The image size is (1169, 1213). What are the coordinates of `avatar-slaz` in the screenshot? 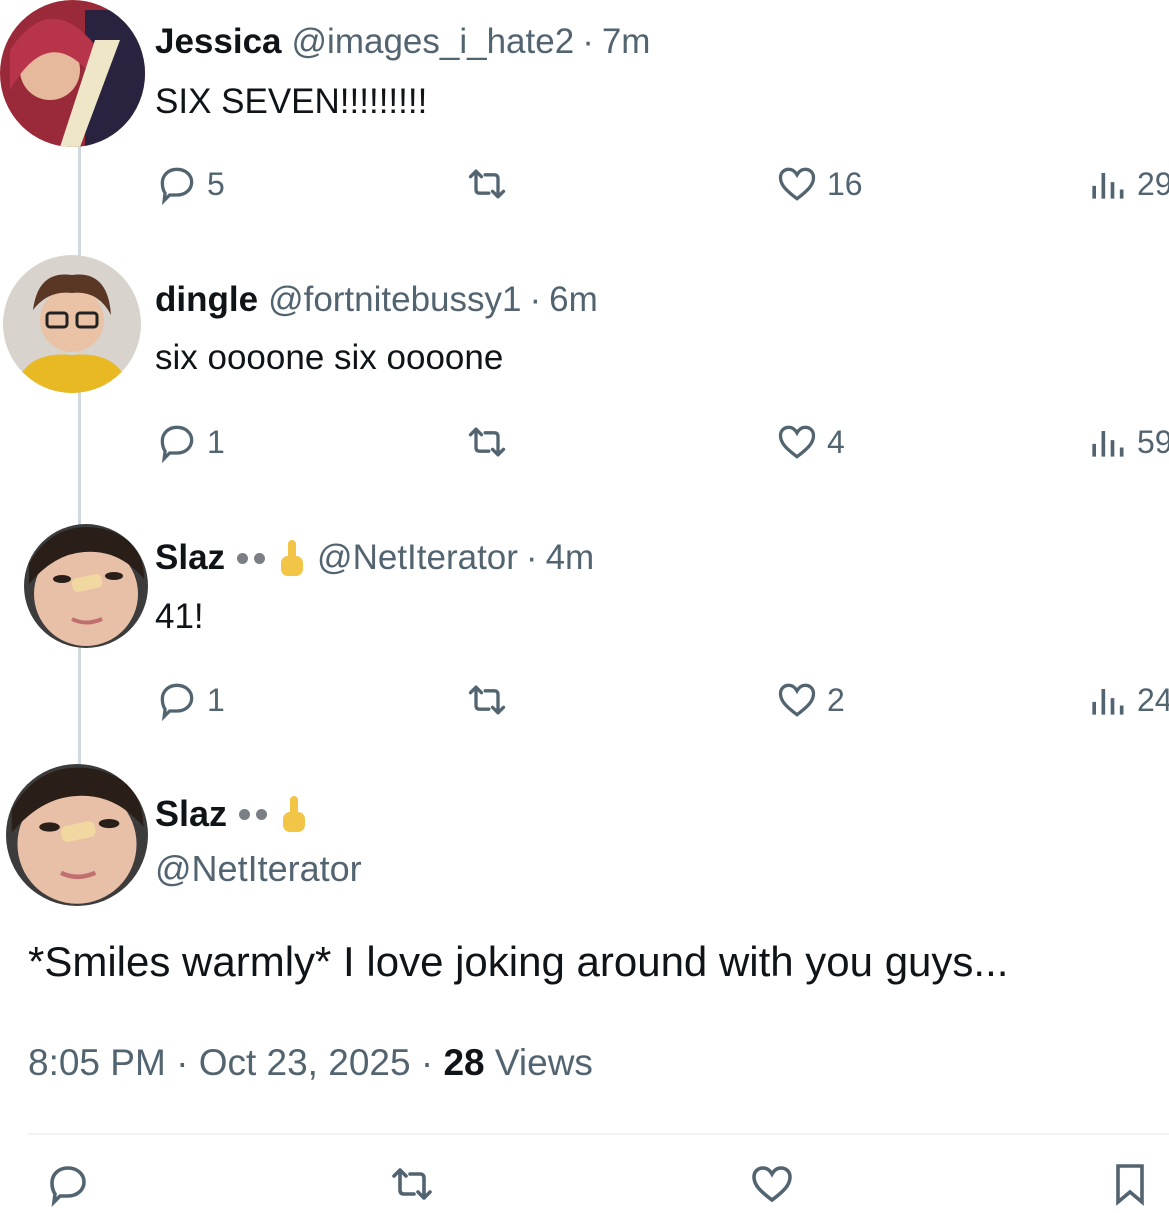 It's located at (86, 586).